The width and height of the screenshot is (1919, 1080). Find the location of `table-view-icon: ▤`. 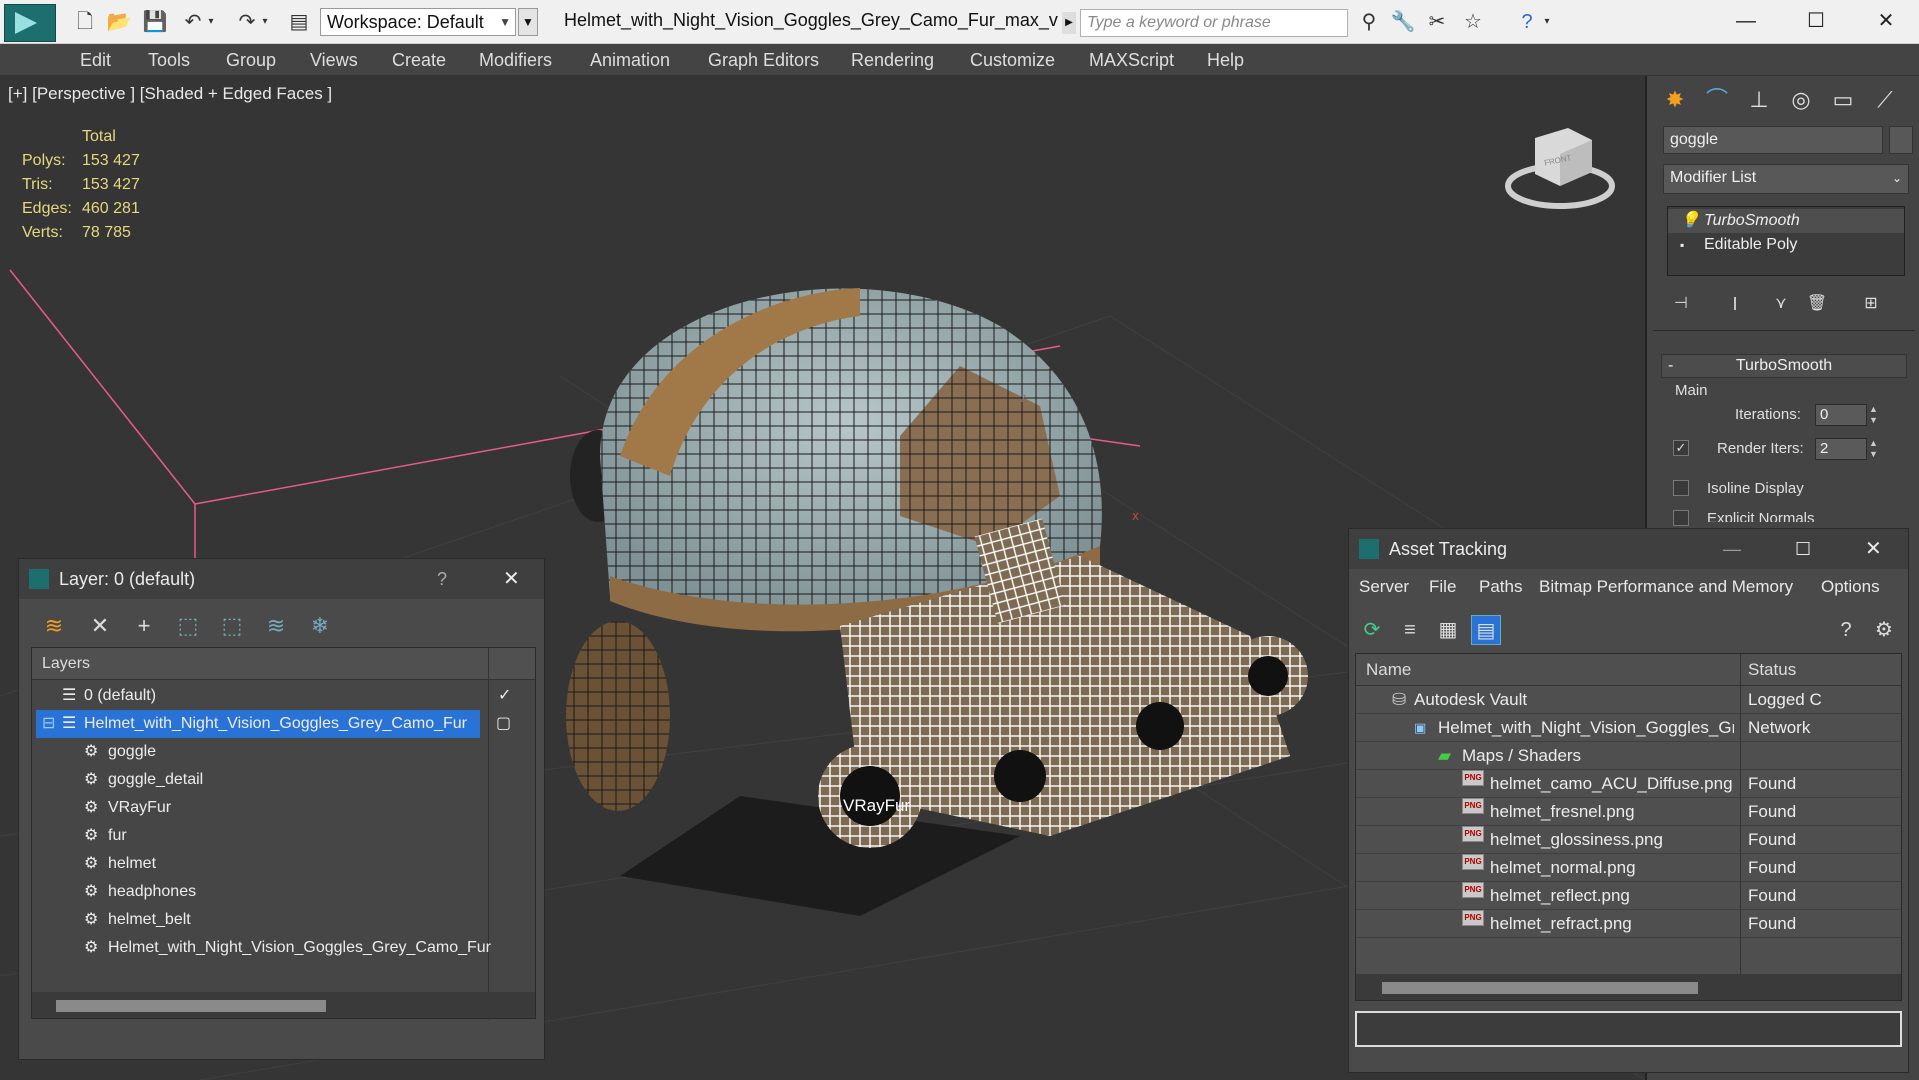

table-view-icon: ▤ is located at coordinates (1486, 630).